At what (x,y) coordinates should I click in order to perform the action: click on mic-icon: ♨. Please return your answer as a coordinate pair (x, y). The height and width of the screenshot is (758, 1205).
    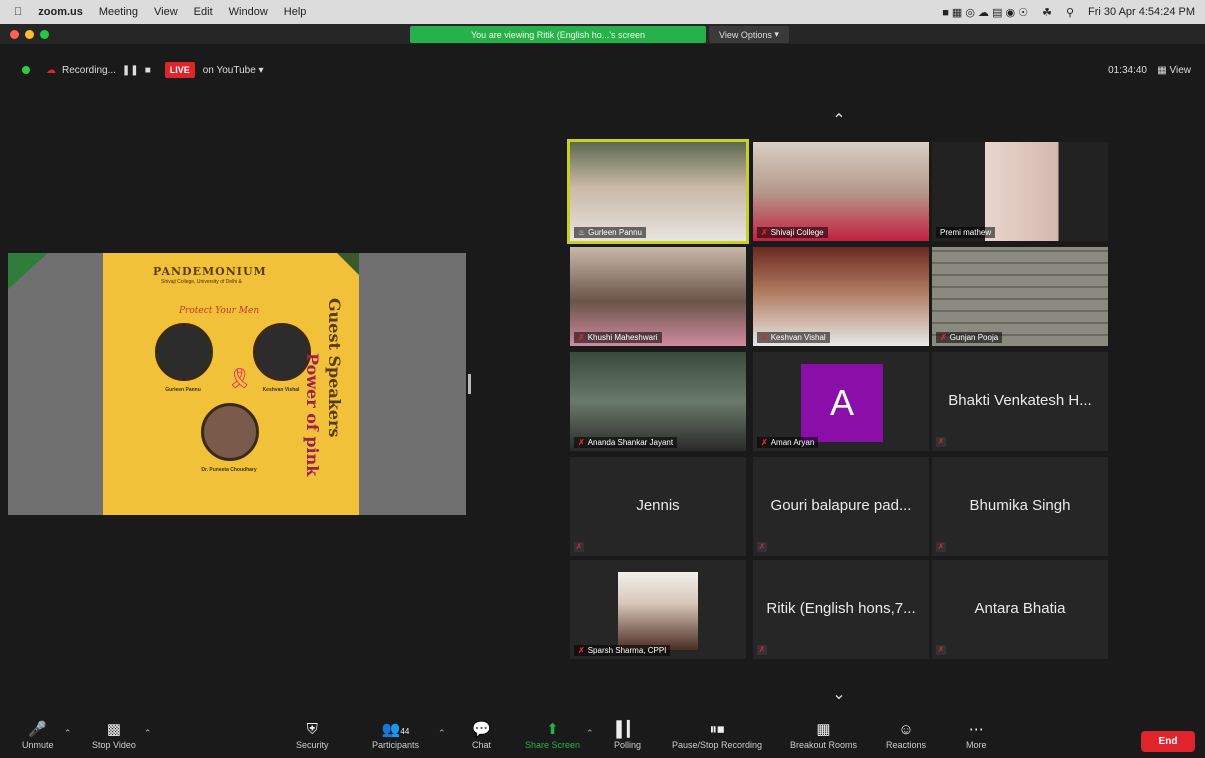
    Looking at the image, I should click on (582, 232).